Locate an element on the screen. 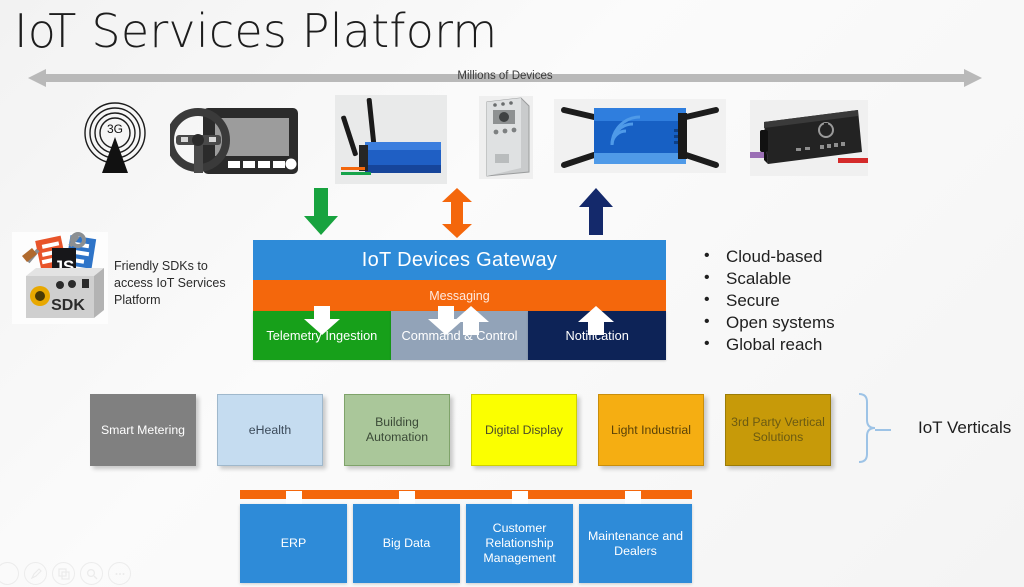 The image size is (1024, 587). gateway-box-telemetry-ingestion: Telemetry Ingestion is located at coordinates (322, 335).